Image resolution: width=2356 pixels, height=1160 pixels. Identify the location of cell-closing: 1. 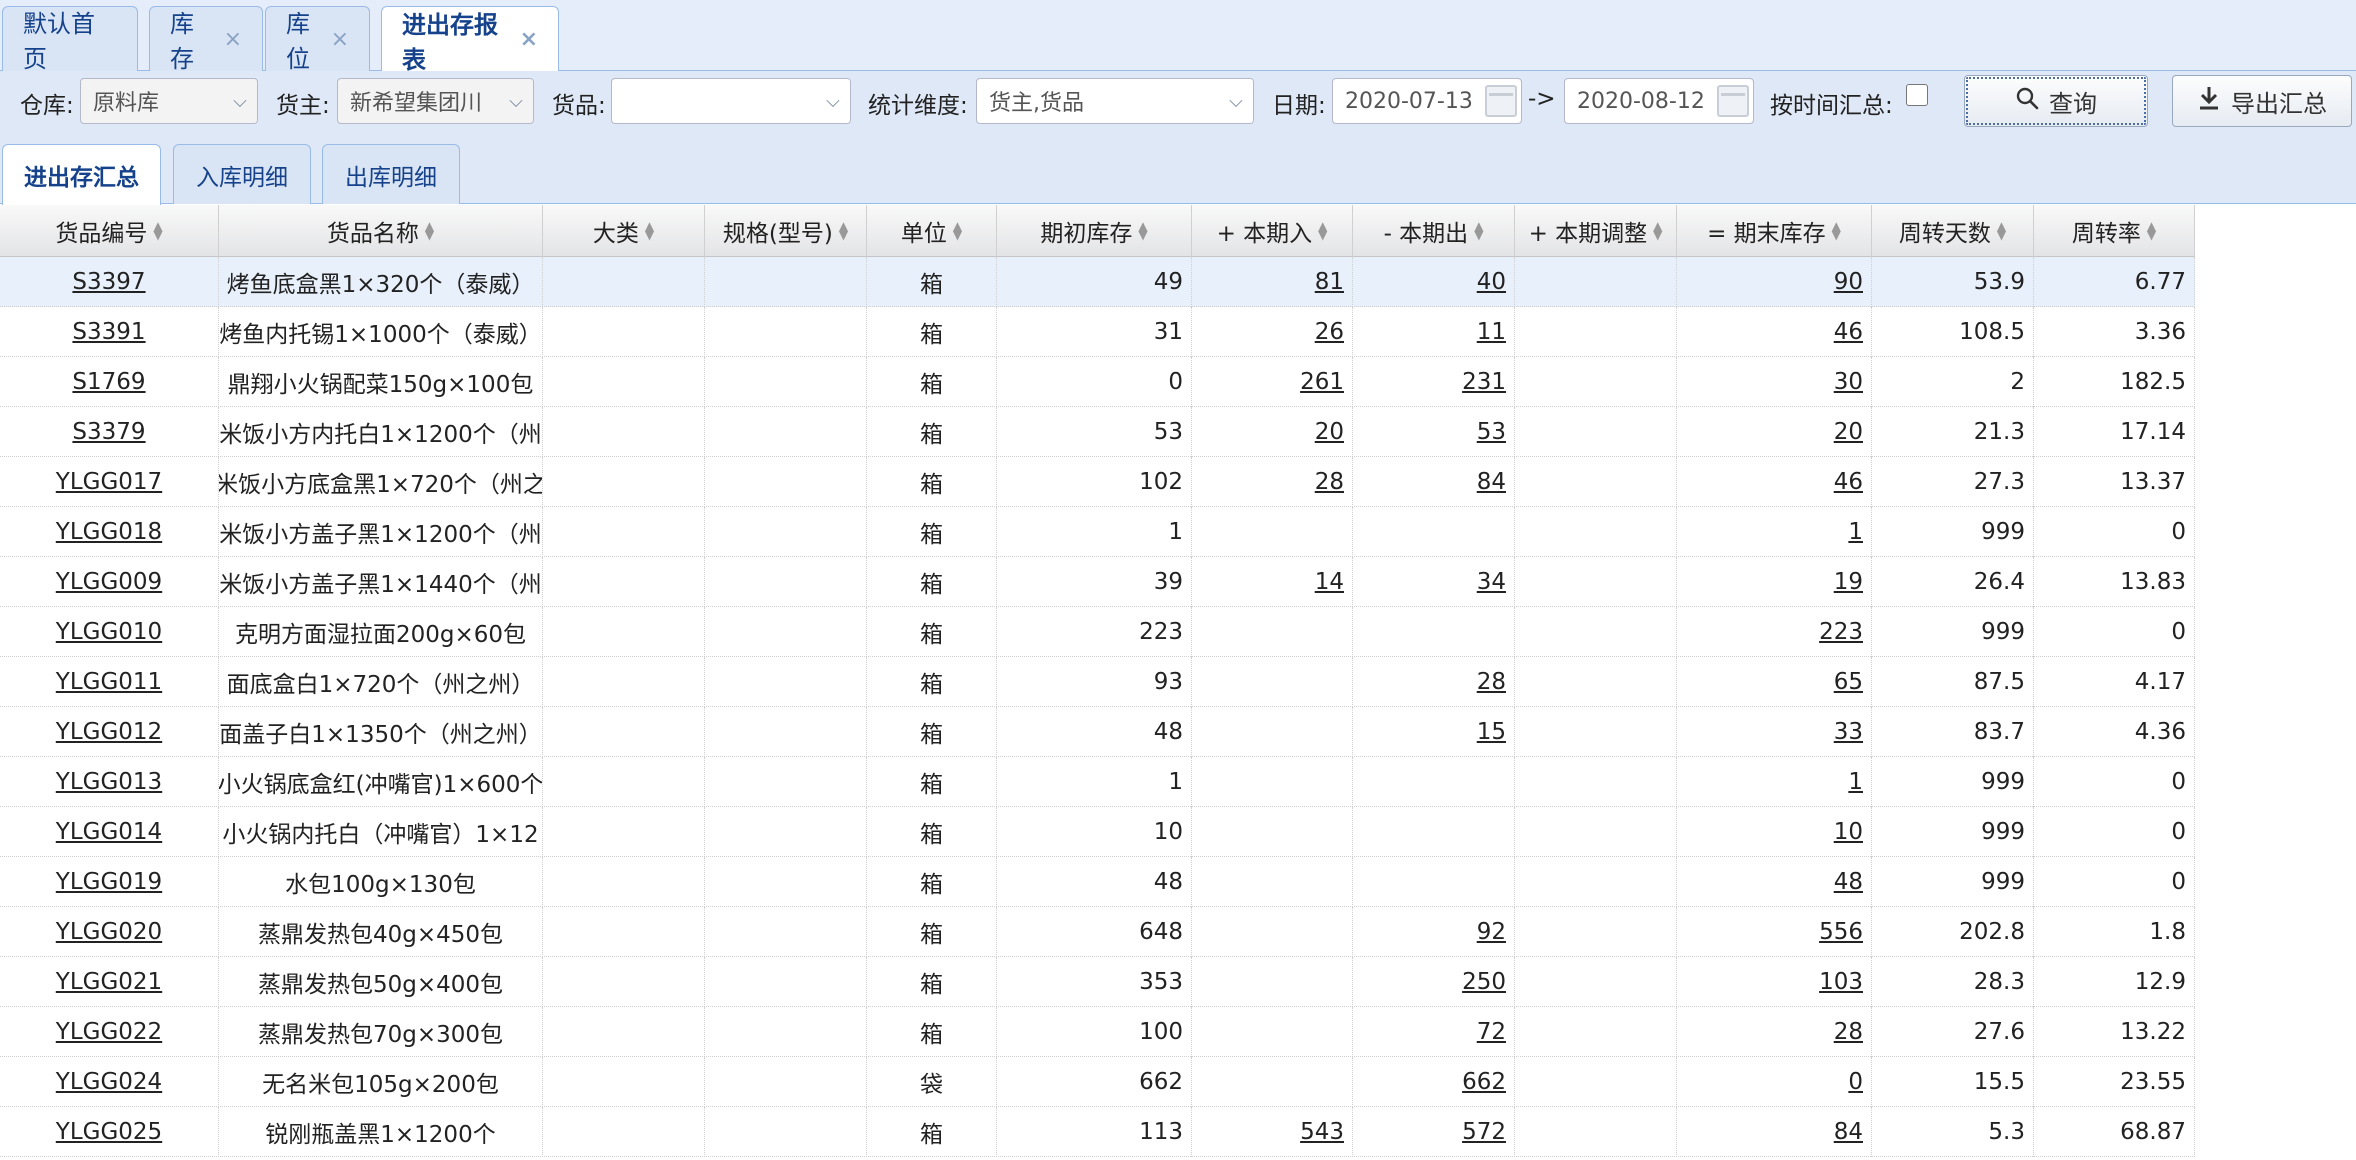
(1774, 532).